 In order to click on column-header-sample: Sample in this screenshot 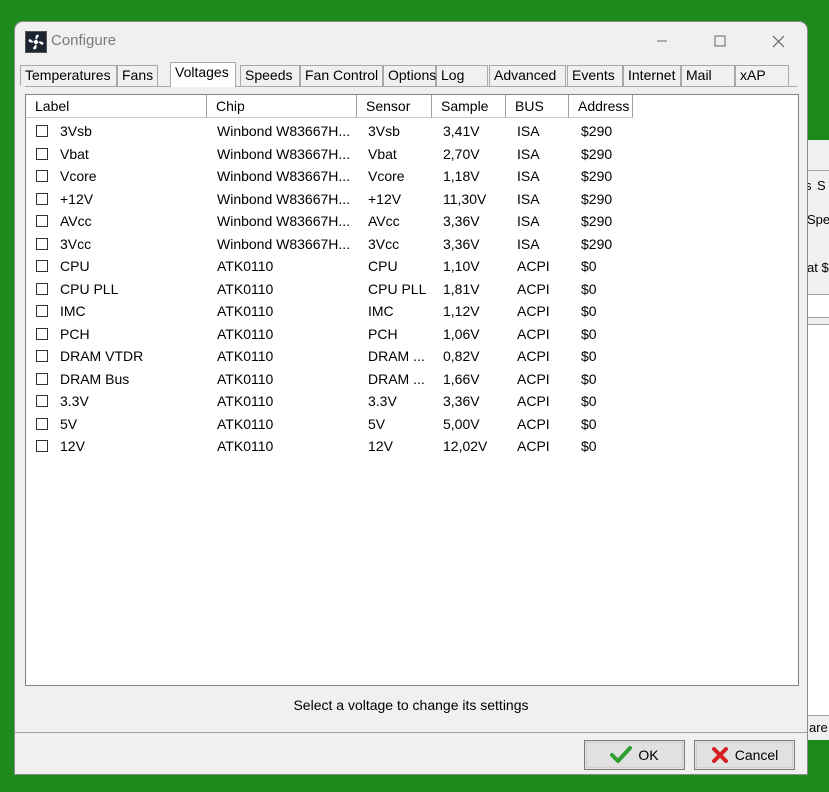, I will do `click(469, 106)`.